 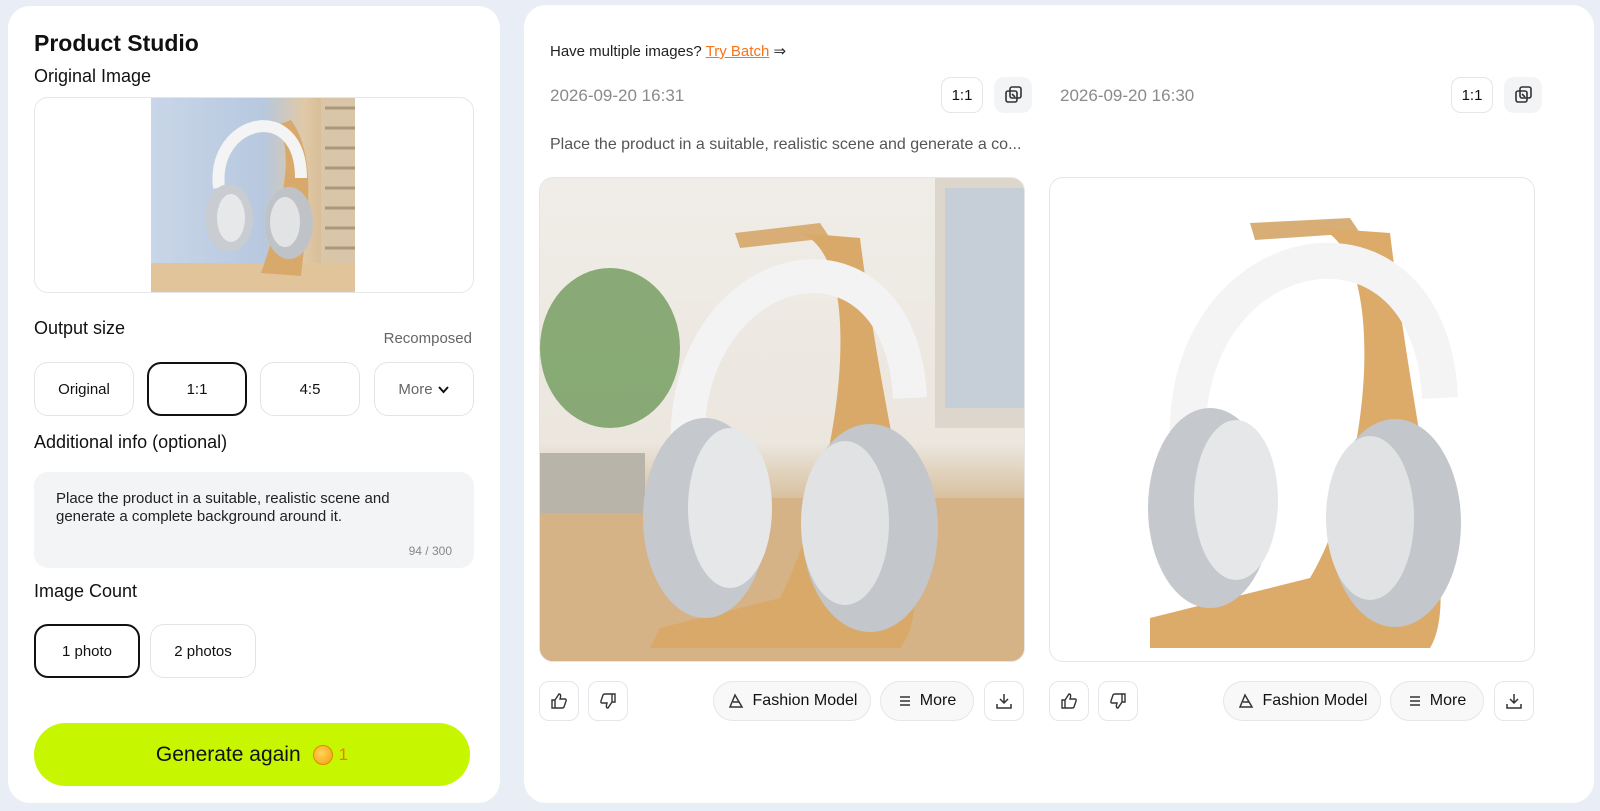 What do you see at coordinates (343, 754) in the screenshot?
I see `generate-cost: 1` at bounding box center [343, 754].